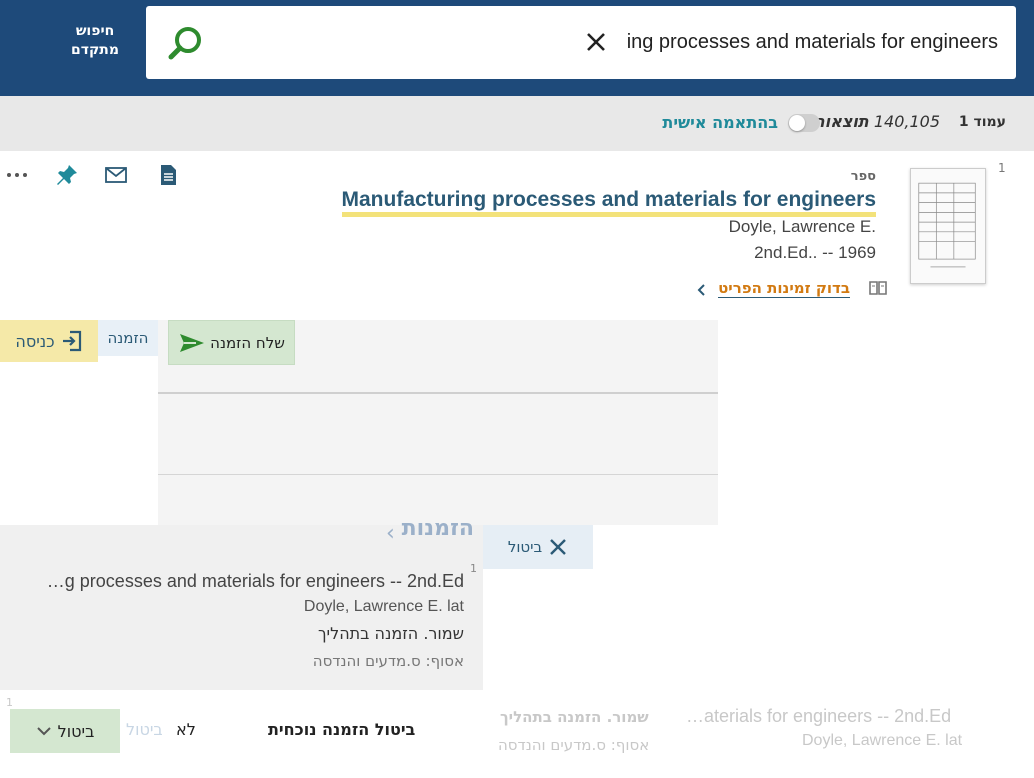 The height and width of the screenshot is (778, 1034). What do you see at coordinates (517, 123) in the screenshot?
I see `results-bar: עמוד 1 140,105 תוצאות בהתאמה אישית` at bounding box center [517, 123].